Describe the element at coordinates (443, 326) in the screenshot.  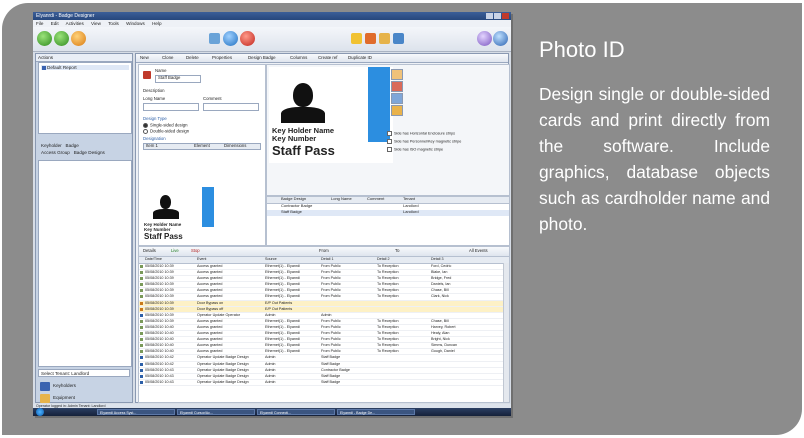
I see `table-cell: Harvey, Robert` at that location.